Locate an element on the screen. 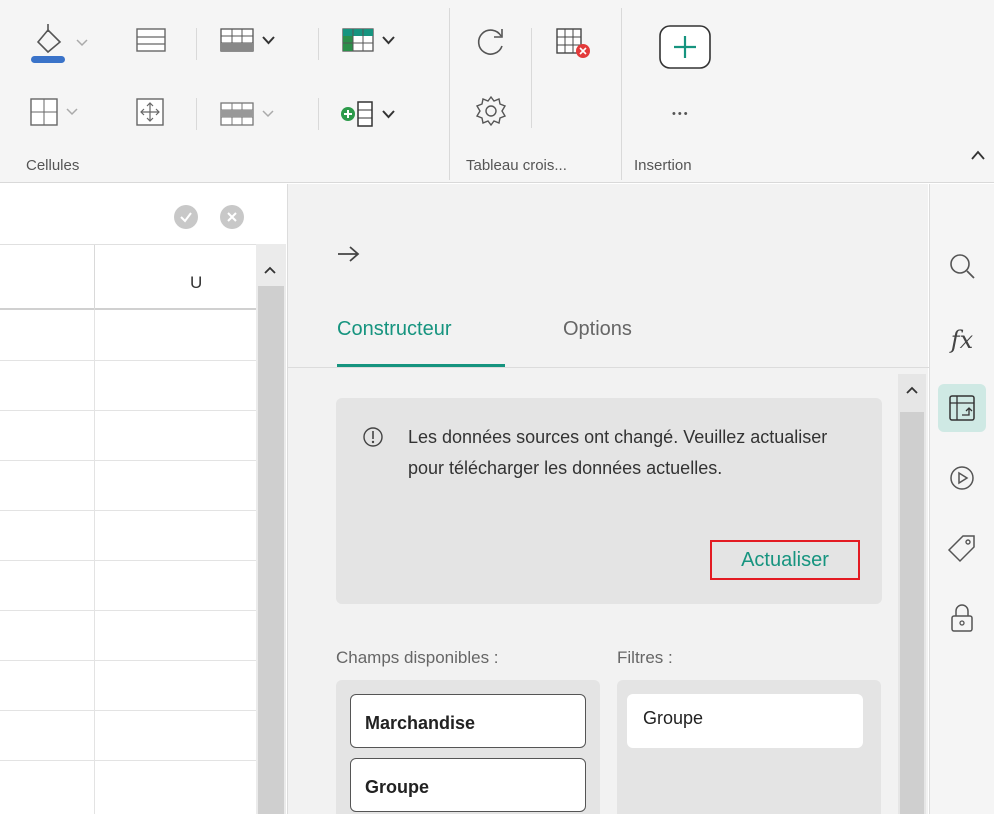  column-letter: U is located at coordinates (196, 282).